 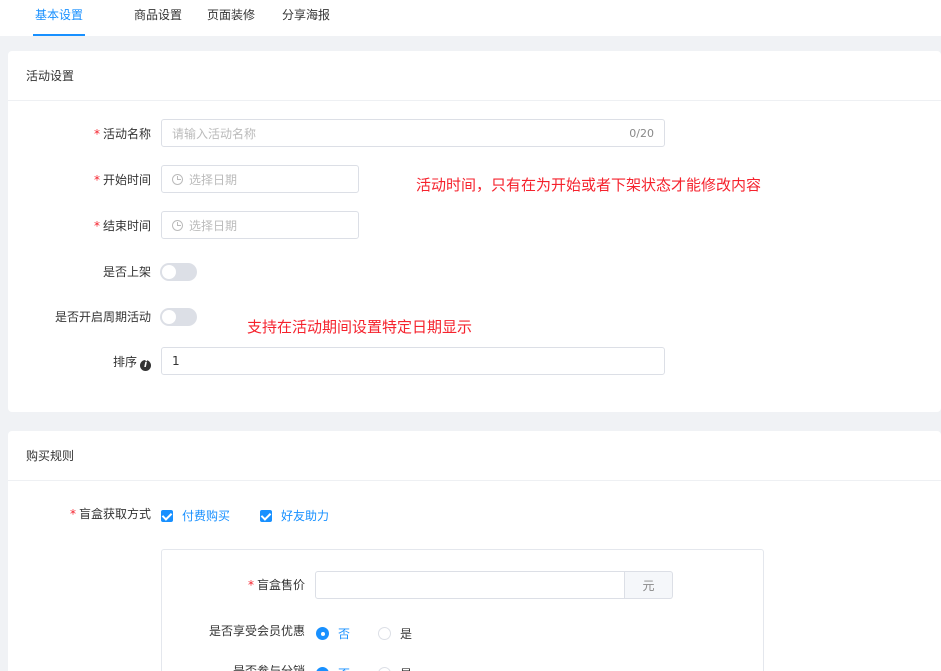 What do you see at coordinates (474, 317) in the screenshot?
I see `cycle-row: 是否开启周期活动` at bounding box center [474, 317].